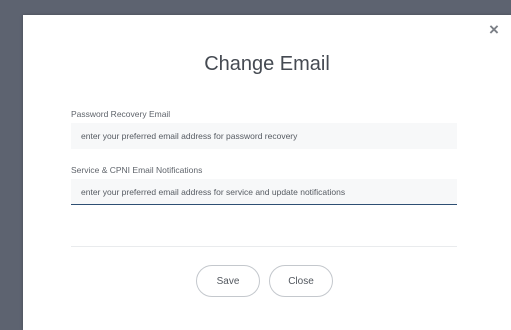 The image size is (511, 330). What do you see at coordinates (137, 170) in the screenshot?
I see `notification-email-label: Service & CPNI Email Notifications` at bounding box center [137, 170].